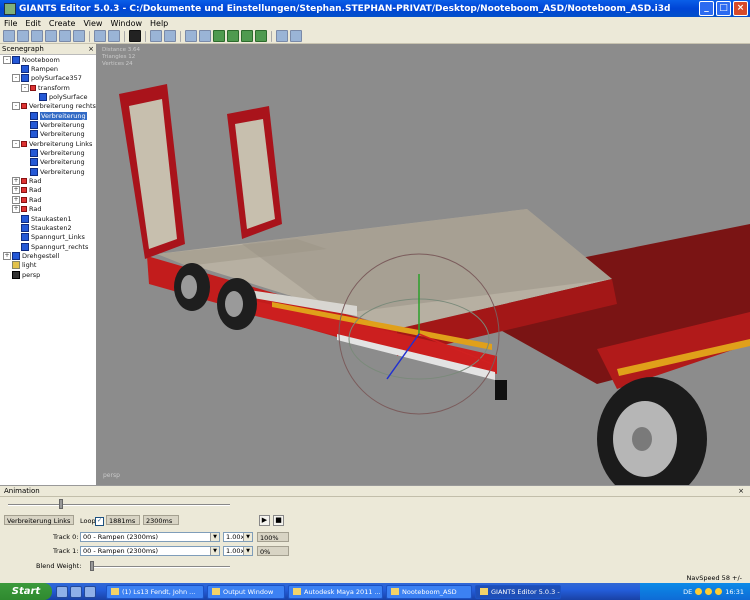 The width and height of the screenshot is (750, 600). Describe the element at coordinates (48, 97) in the screenshot. I see `scenegraph-node: polySurface` at that location.